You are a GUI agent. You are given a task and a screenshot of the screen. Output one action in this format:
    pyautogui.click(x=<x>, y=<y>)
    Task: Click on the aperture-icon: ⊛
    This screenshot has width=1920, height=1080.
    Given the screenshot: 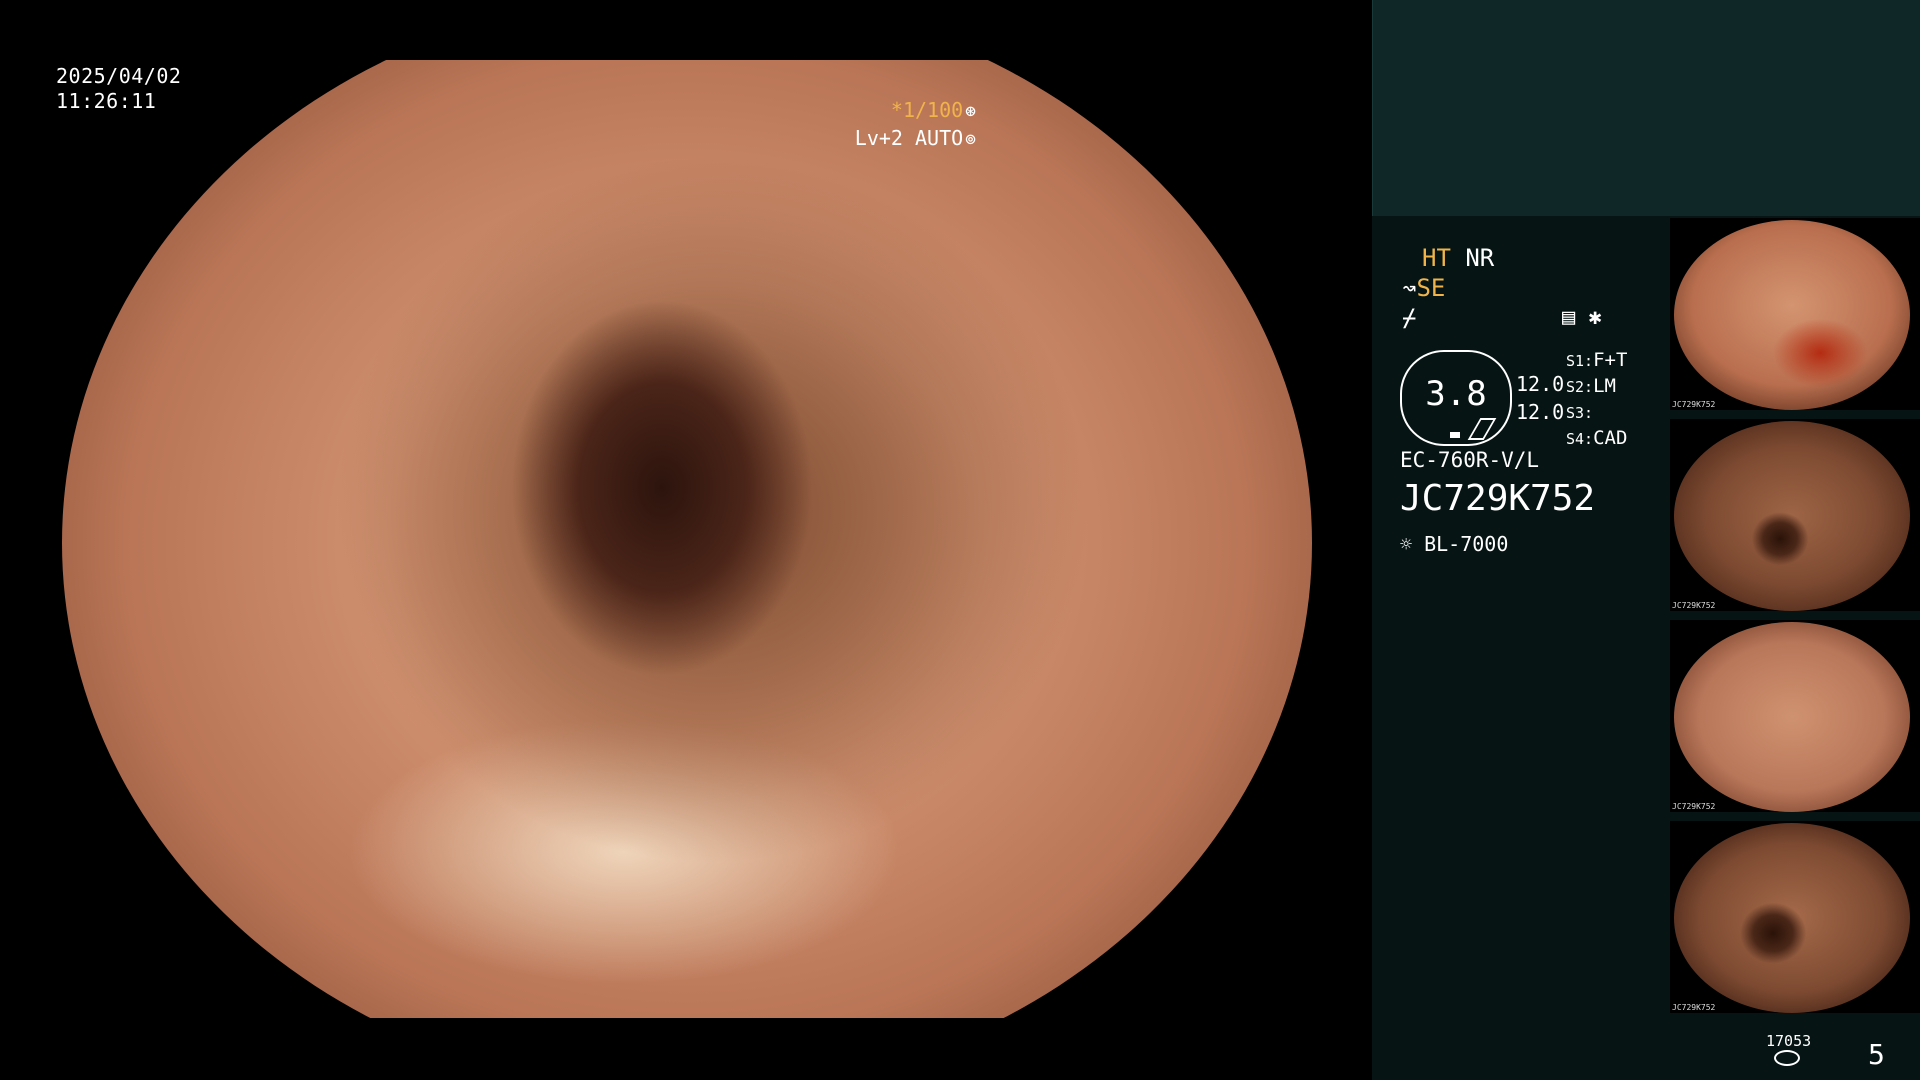 What is the action you would take?
    pyautogui.click(x=970, y=111)
    